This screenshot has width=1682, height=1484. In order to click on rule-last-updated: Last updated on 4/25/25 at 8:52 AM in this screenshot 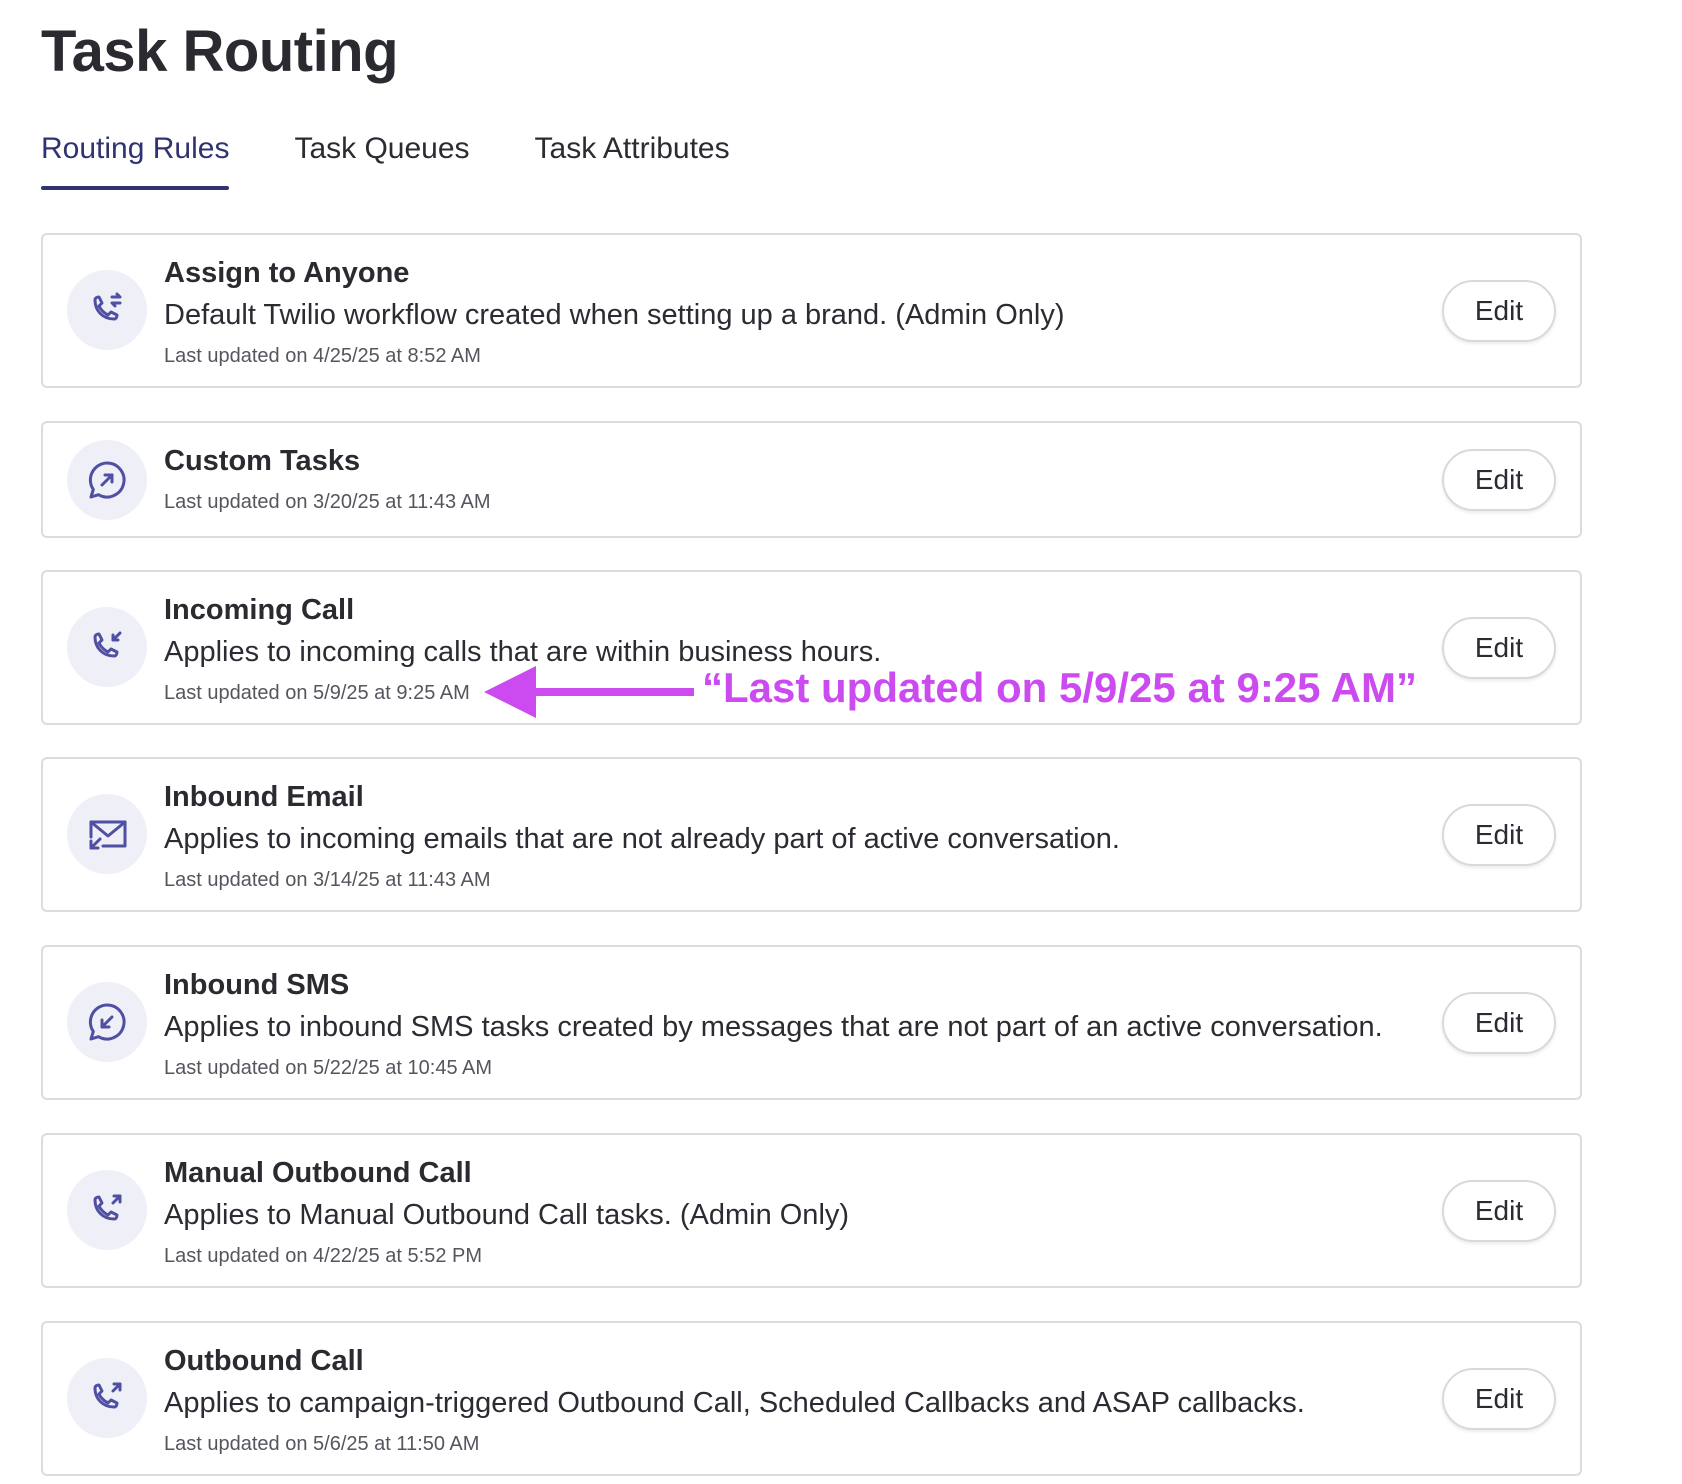, I will do `click(322, 356)`.